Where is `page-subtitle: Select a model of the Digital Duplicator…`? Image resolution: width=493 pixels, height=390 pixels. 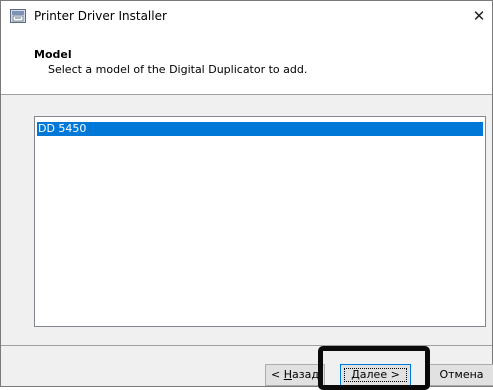 page-subtitle: Select a model of the Digital Duplicator… is located at coordinates (178, 69).